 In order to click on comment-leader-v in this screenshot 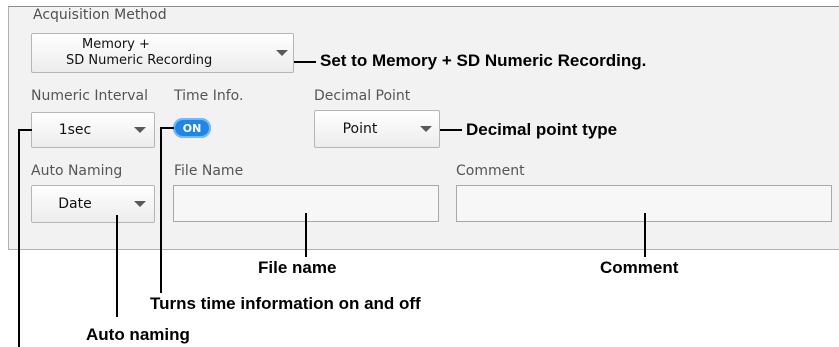, I will do `click(645, 235)`.